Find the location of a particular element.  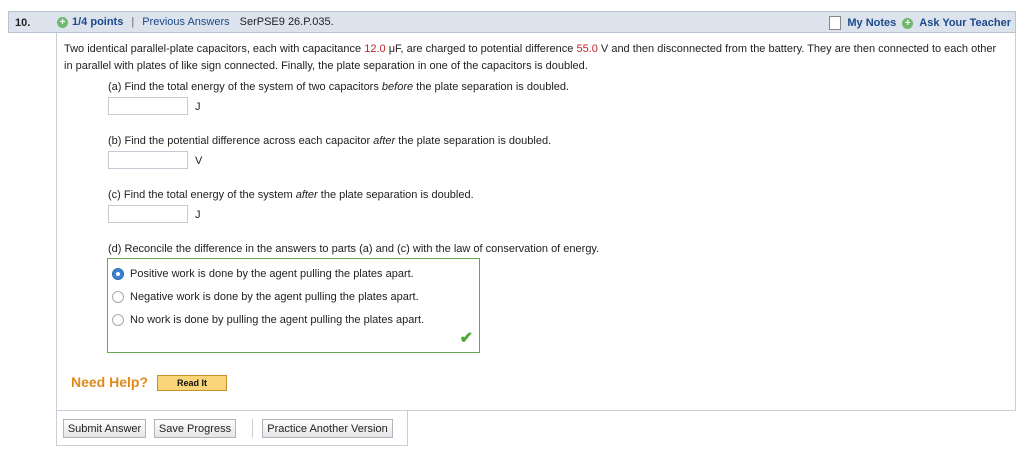

submit-answer-button: Submit Answer is located at coordinates (104, 428).